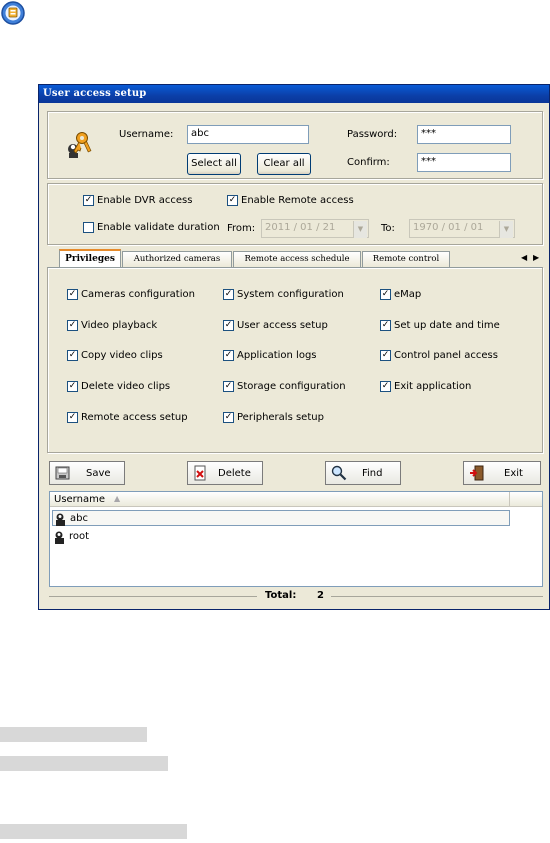  I want to click on list-item: abc, so click(281, 518).